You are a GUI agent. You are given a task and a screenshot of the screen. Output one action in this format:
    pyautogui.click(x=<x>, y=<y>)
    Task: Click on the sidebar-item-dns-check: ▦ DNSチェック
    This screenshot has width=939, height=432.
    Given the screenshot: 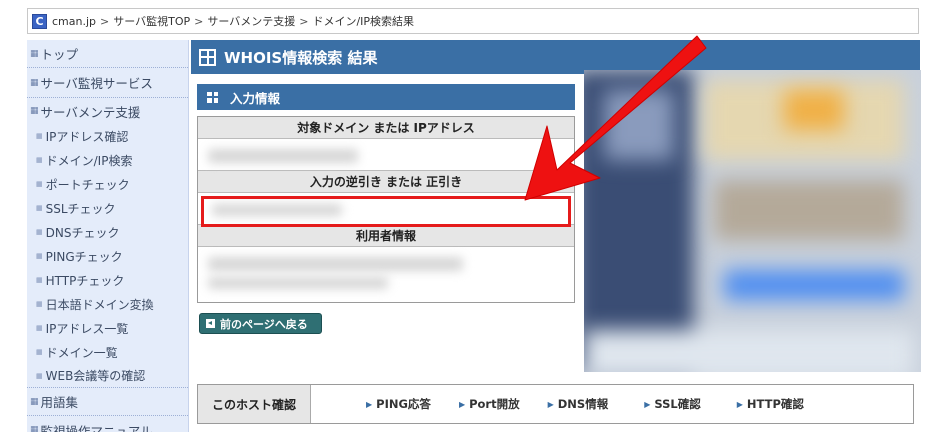 What is the action you would take?
    pyautogui.click(x=107, y=232)
    